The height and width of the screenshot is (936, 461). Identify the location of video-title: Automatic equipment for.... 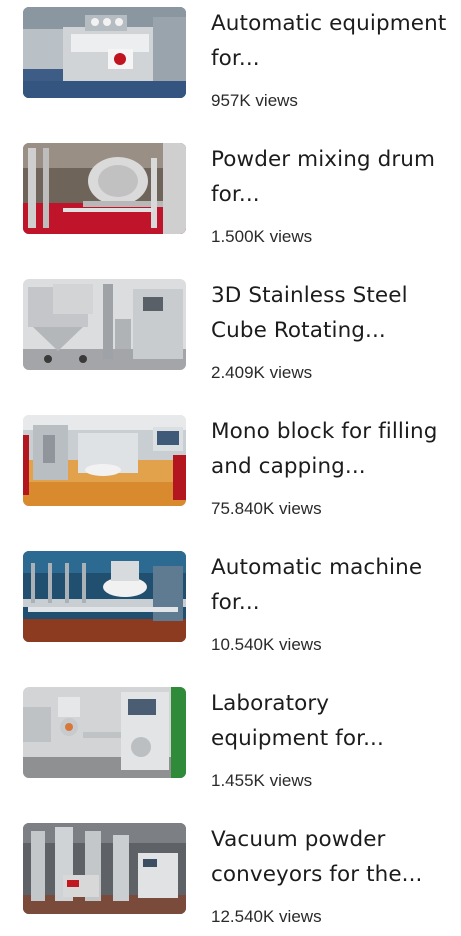
(329, 41).